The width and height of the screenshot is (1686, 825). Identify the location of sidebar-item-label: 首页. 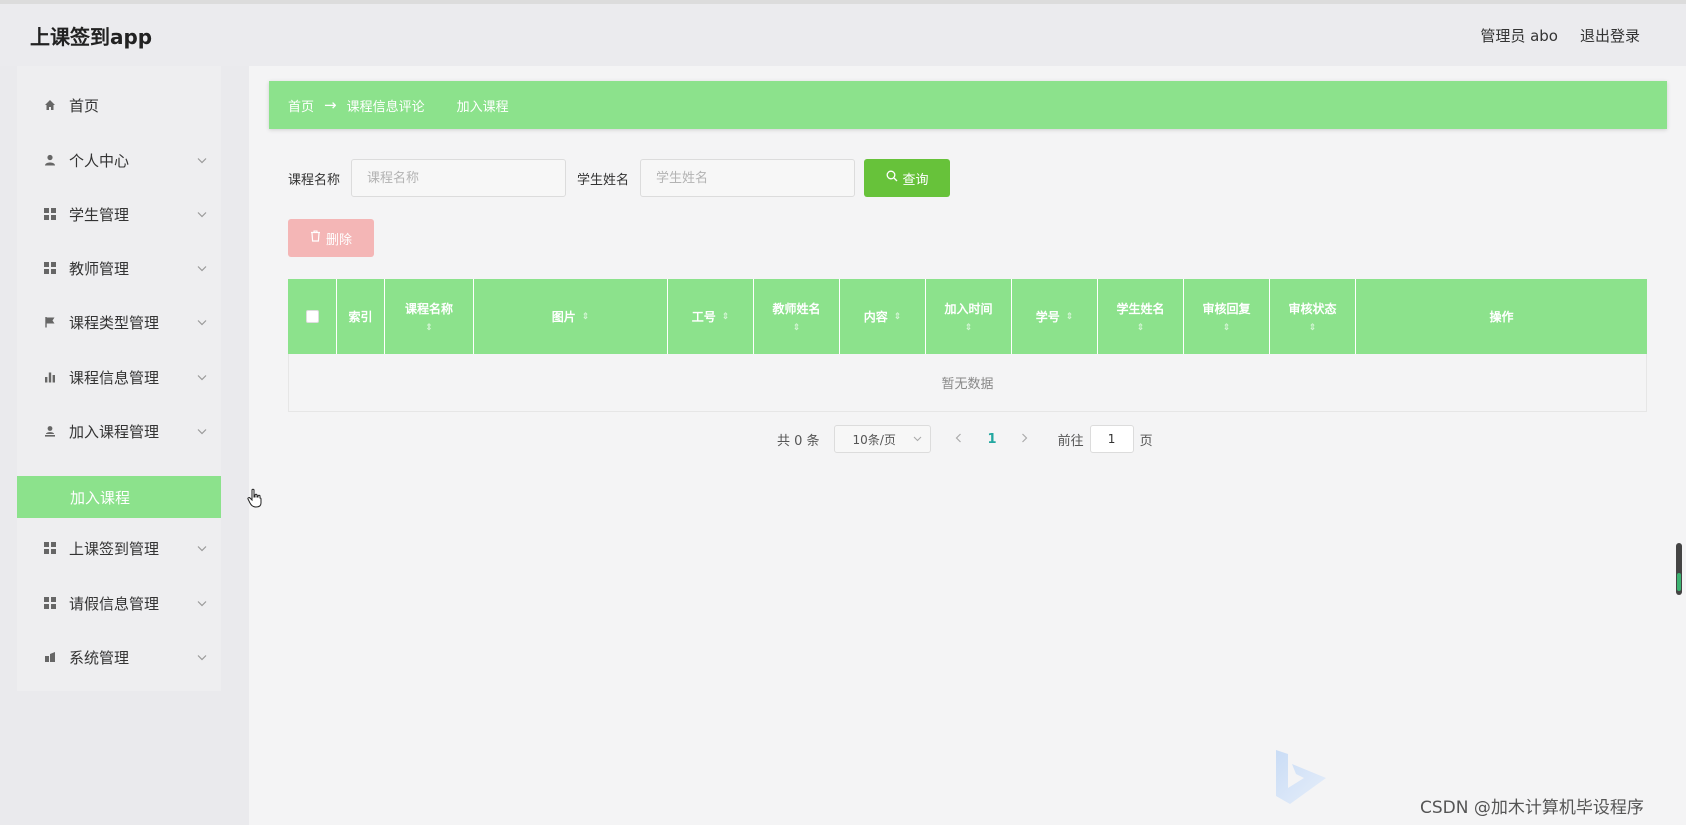
(84, 105).